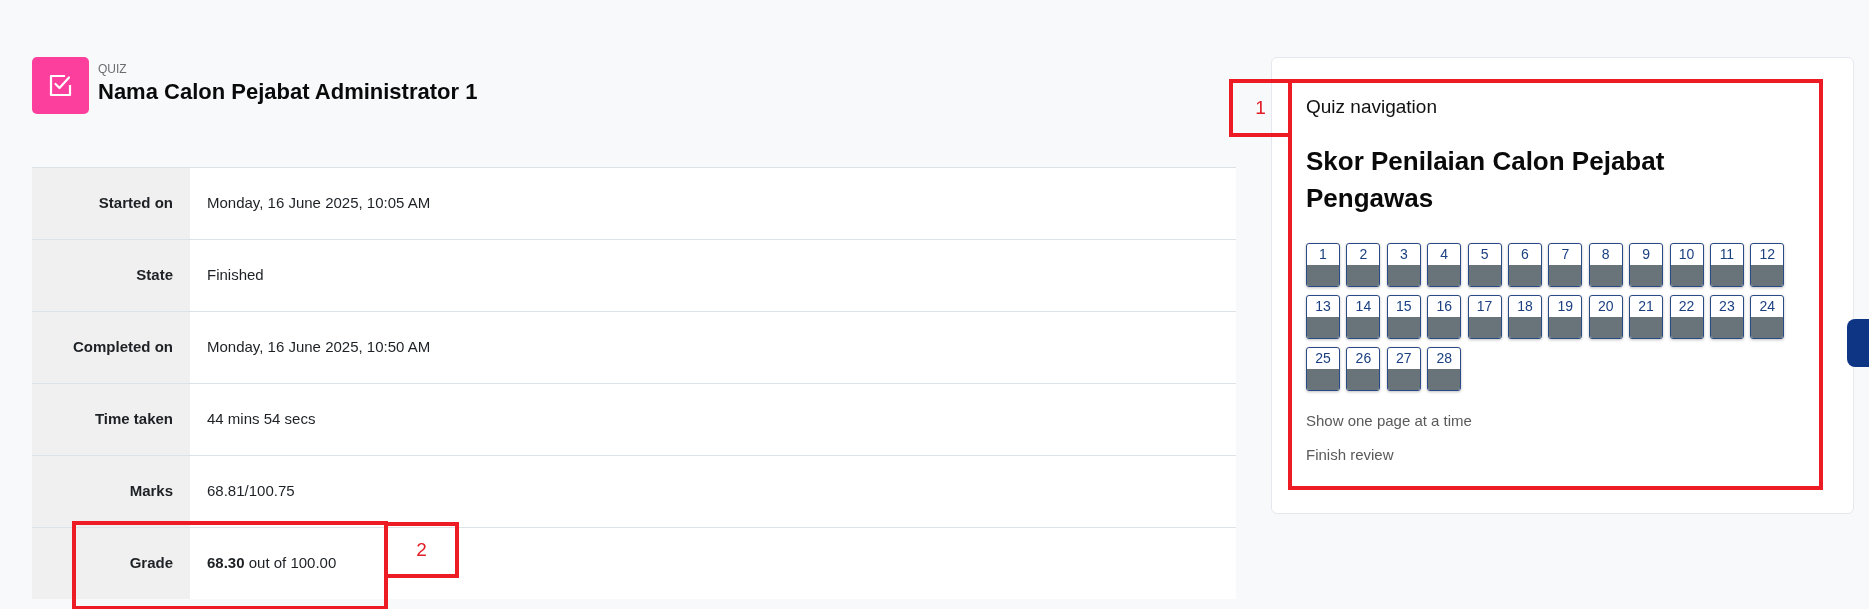 Image resolution: width=1869 pixels, height=609 pixels. I want to click on question-button: 17, so click(1484, 317).